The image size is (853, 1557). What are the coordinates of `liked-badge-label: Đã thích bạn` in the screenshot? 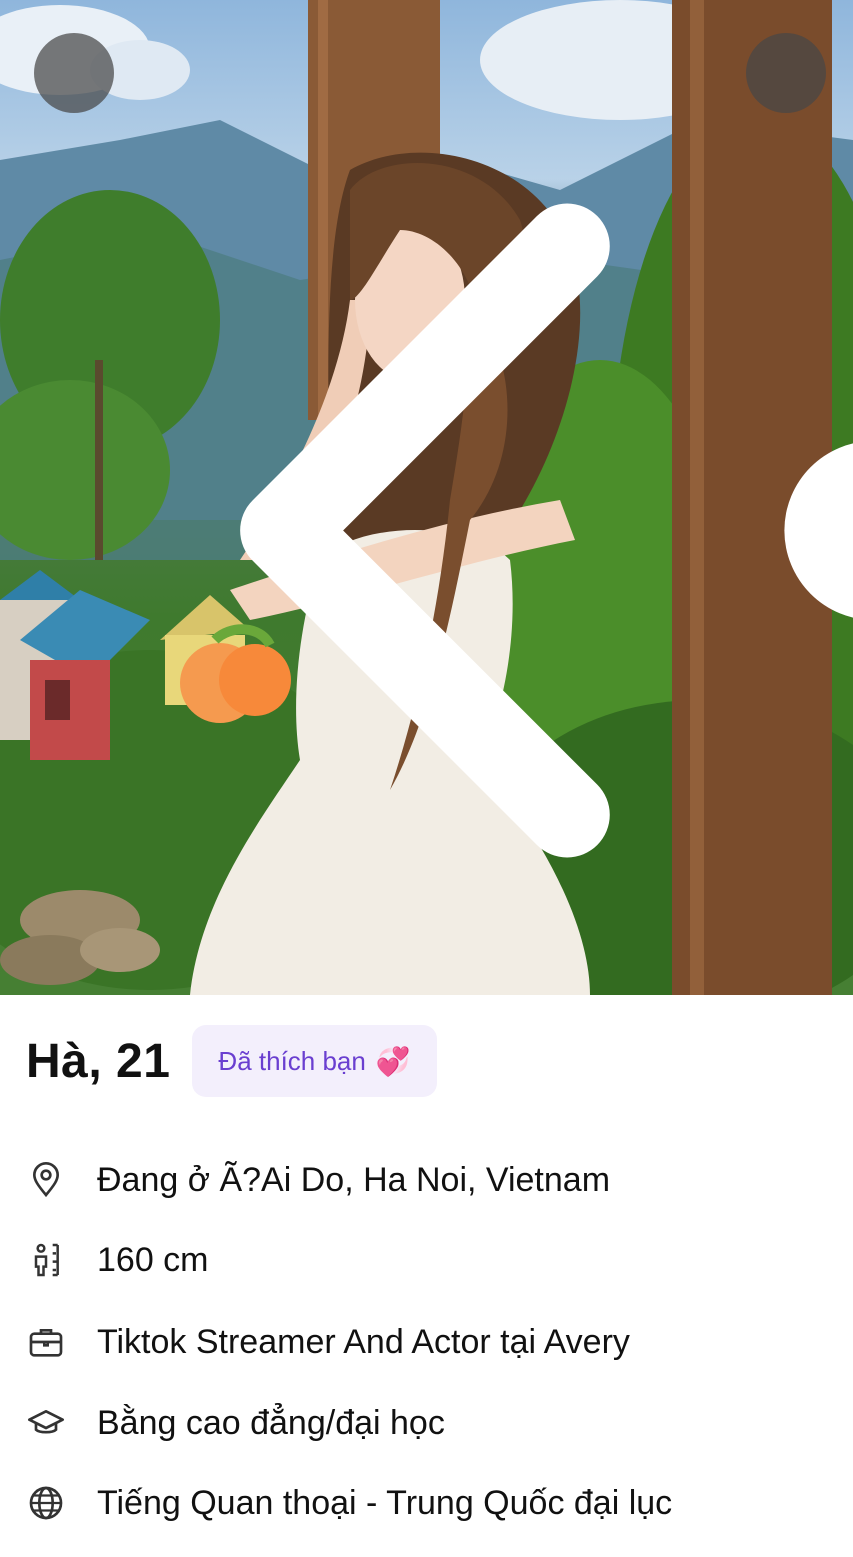 It's located at (292, 1060).